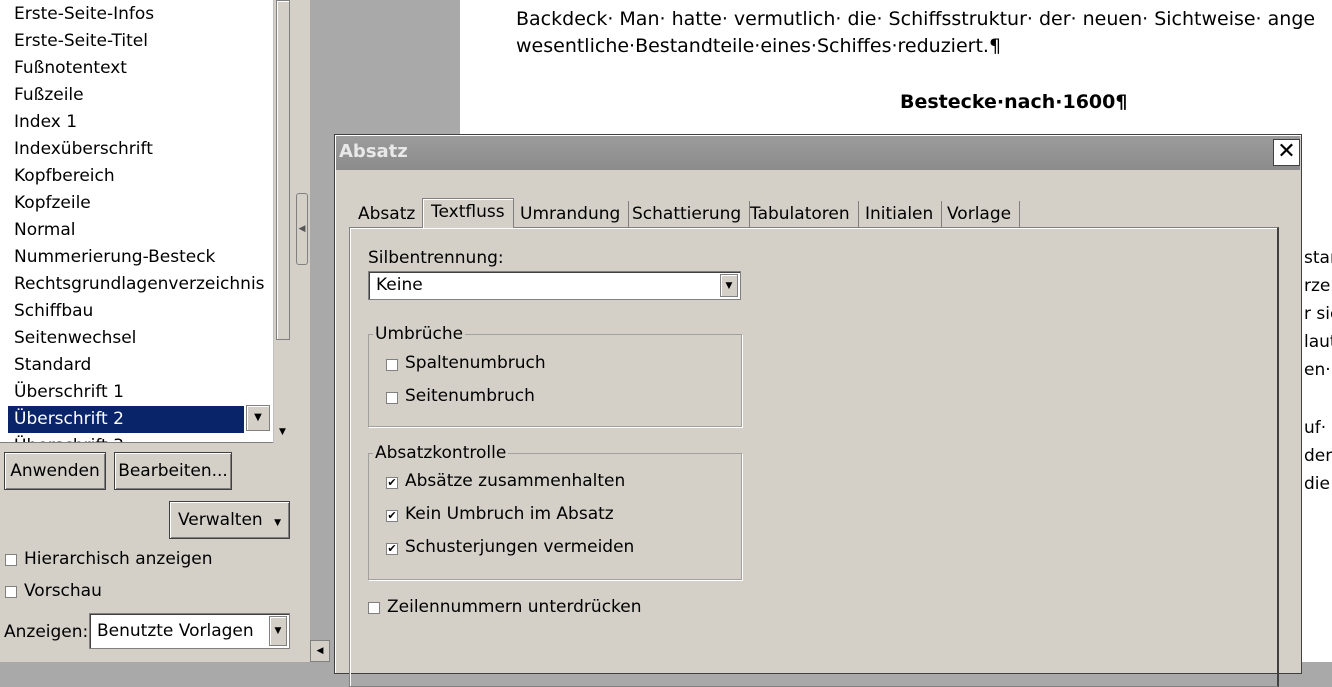 This screenshot has height=687, width=1332. What do you see at coordinates (392, 516) in the screenshot?
I see `no-break-checkbox: ✔` at bounding box center [392, 516].